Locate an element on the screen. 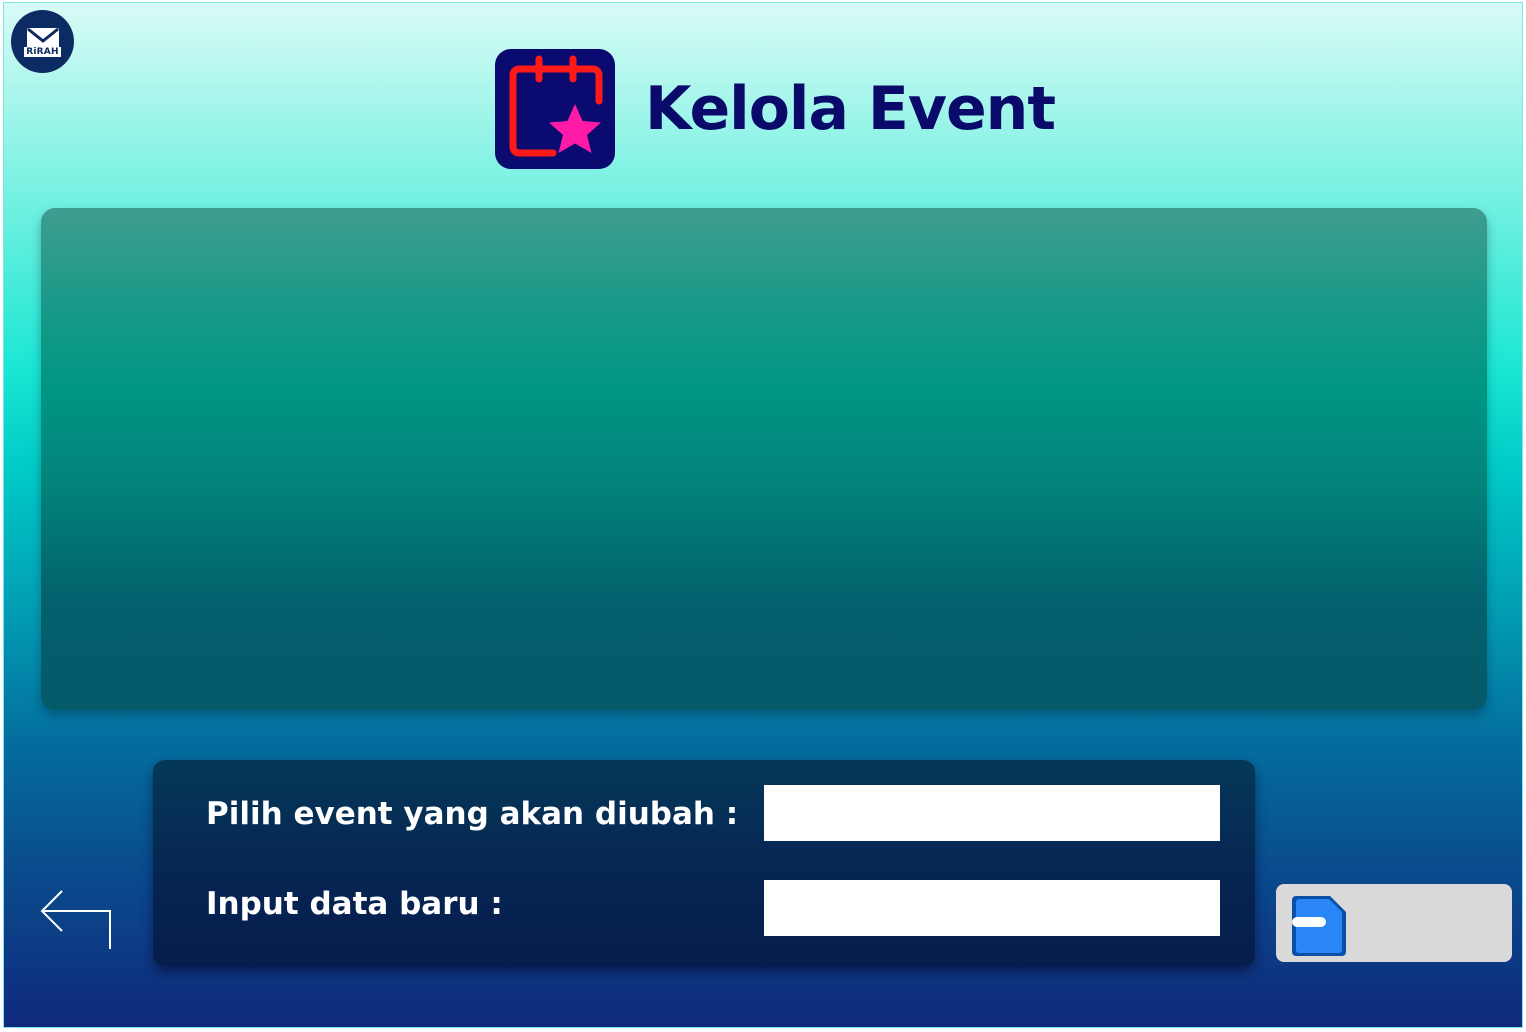  calendar-star-icon is located at coordinates (555, 109).